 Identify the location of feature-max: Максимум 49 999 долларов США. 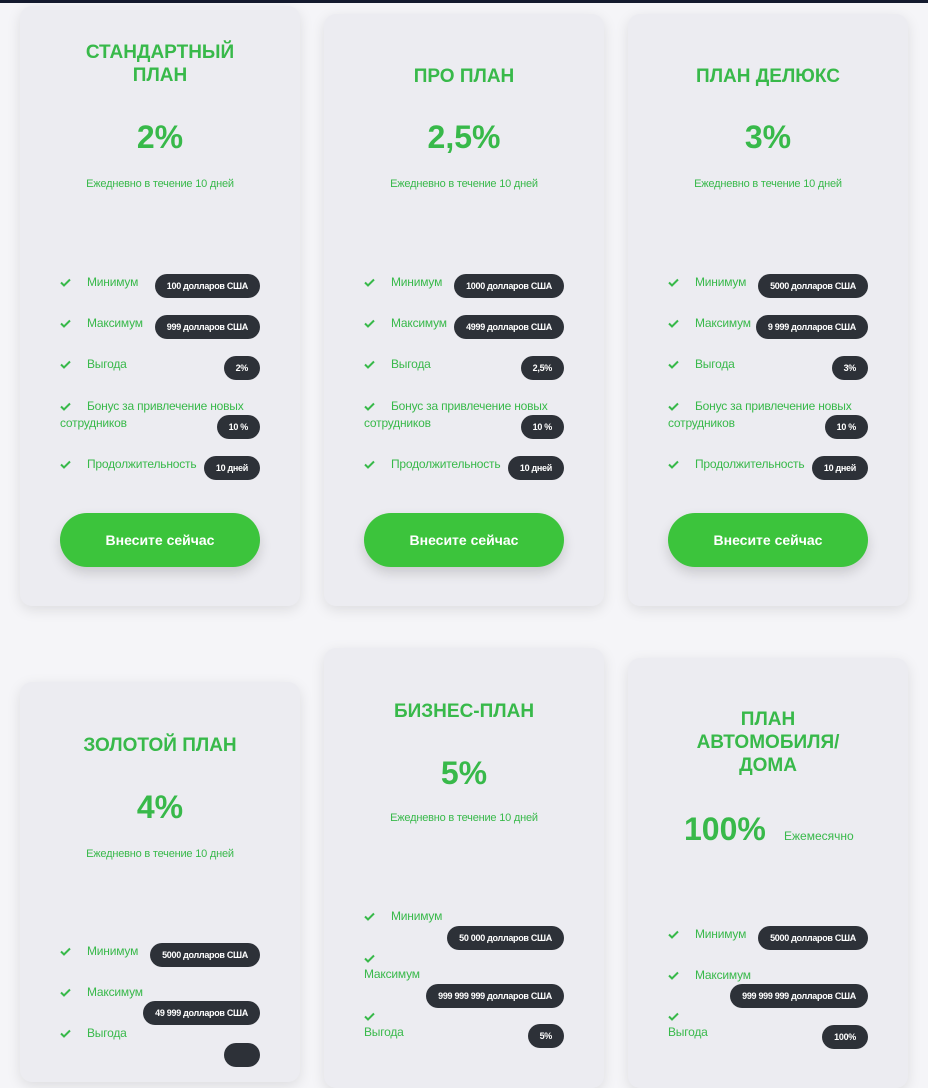
(160, 1005).